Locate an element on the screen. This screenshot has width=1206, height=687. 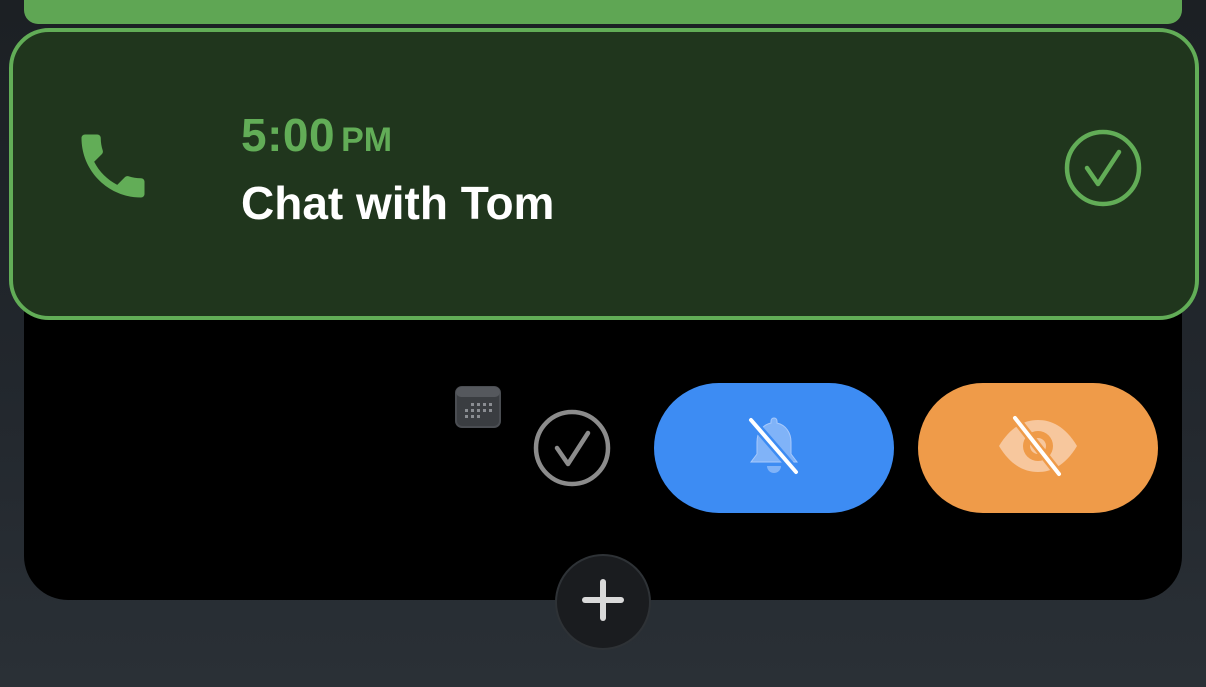
checkmark-circle-icon is located at coordinates (1103, 168).